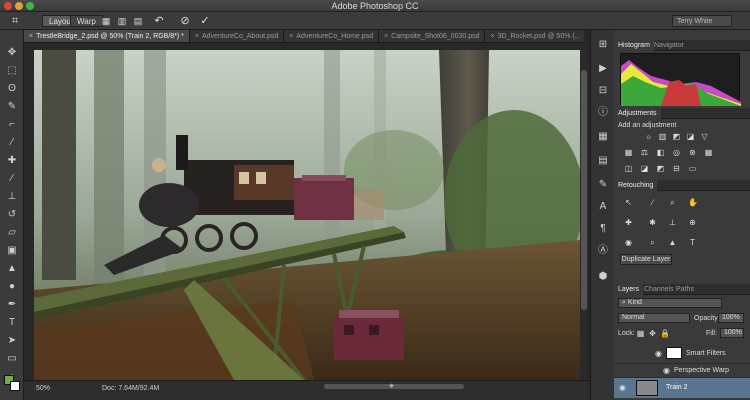  I want to click on bandage-icon: ✚, so click(628, 222).